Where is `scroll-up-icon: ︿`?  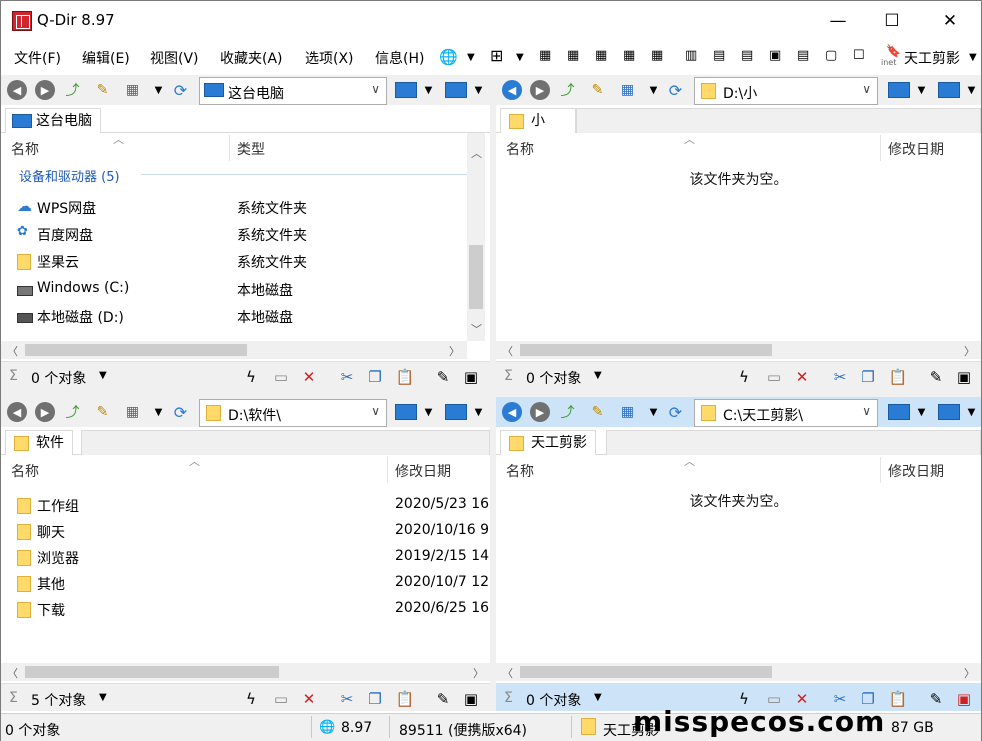 scroll-up-icon: ︿ is located at coordinates (476, 153).